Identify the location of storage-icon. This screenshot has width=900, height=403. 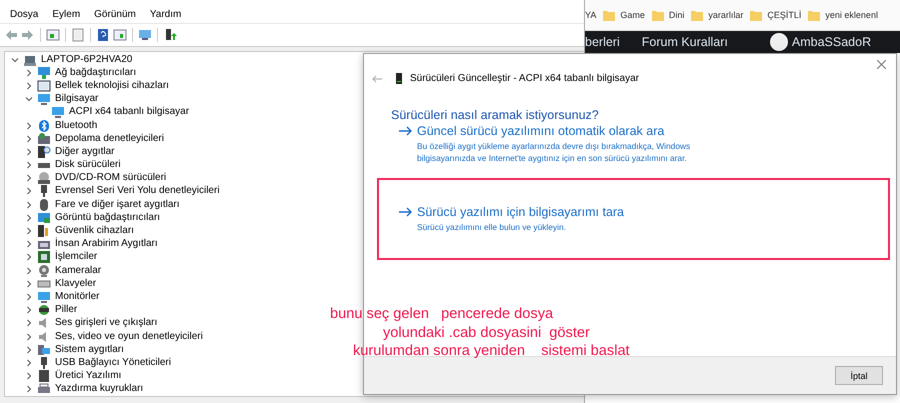
(44, 139).